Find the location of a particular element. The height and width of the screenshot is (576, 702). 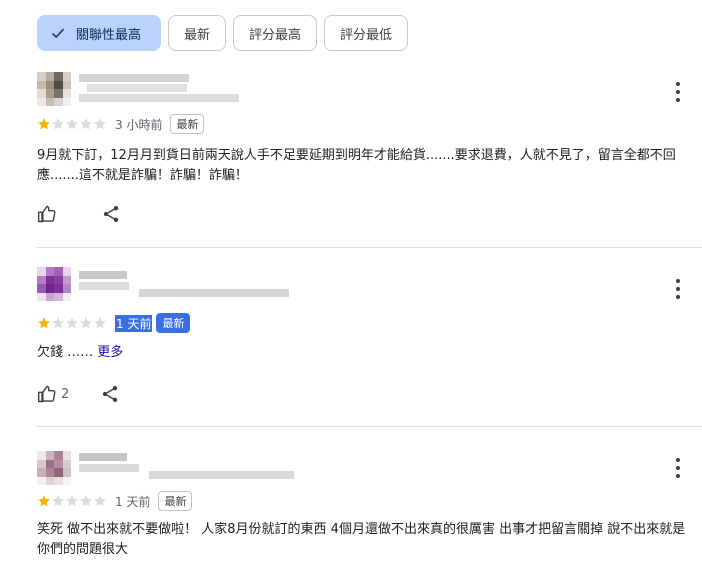

filter-chip-lowest-rating: 評分最低 is located at coordinates (366, 33).